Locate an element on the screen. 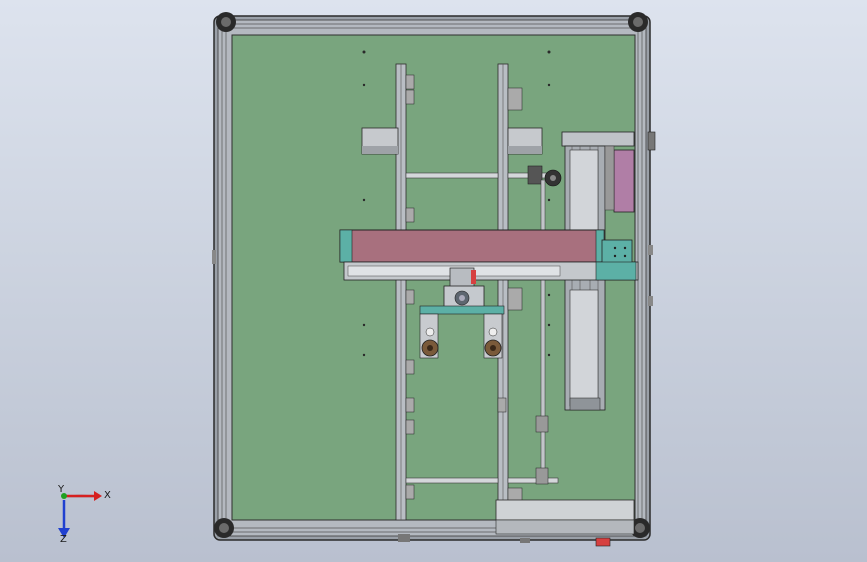 The image size is (867, 562). coordinate-triad: X Y Z is located at coordinates (84, 514).